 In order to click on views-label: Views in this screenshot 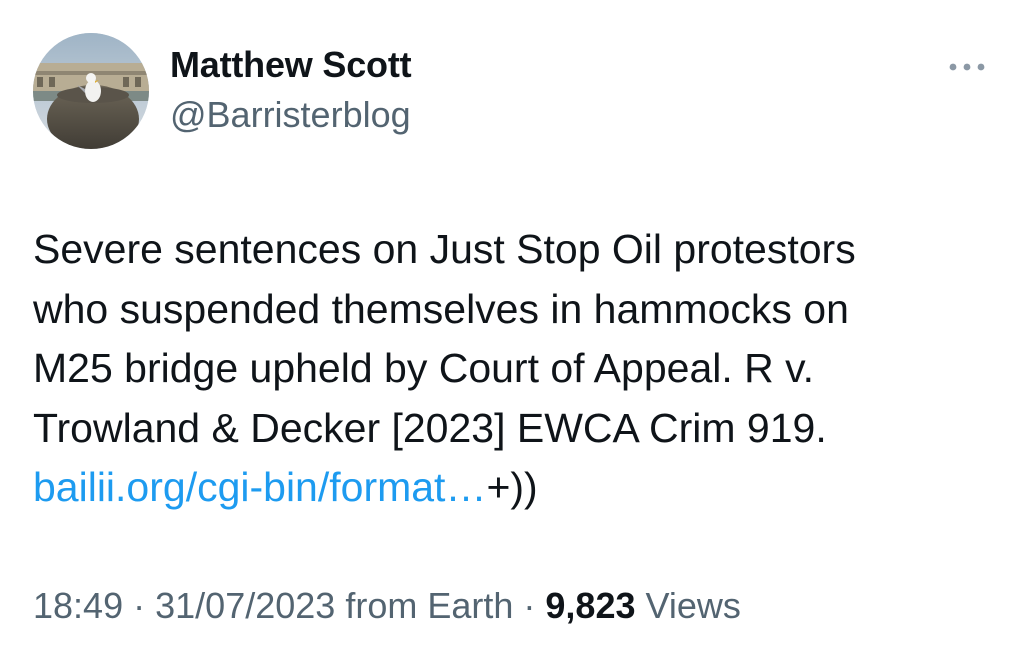, I will do `click(693, 605)`.